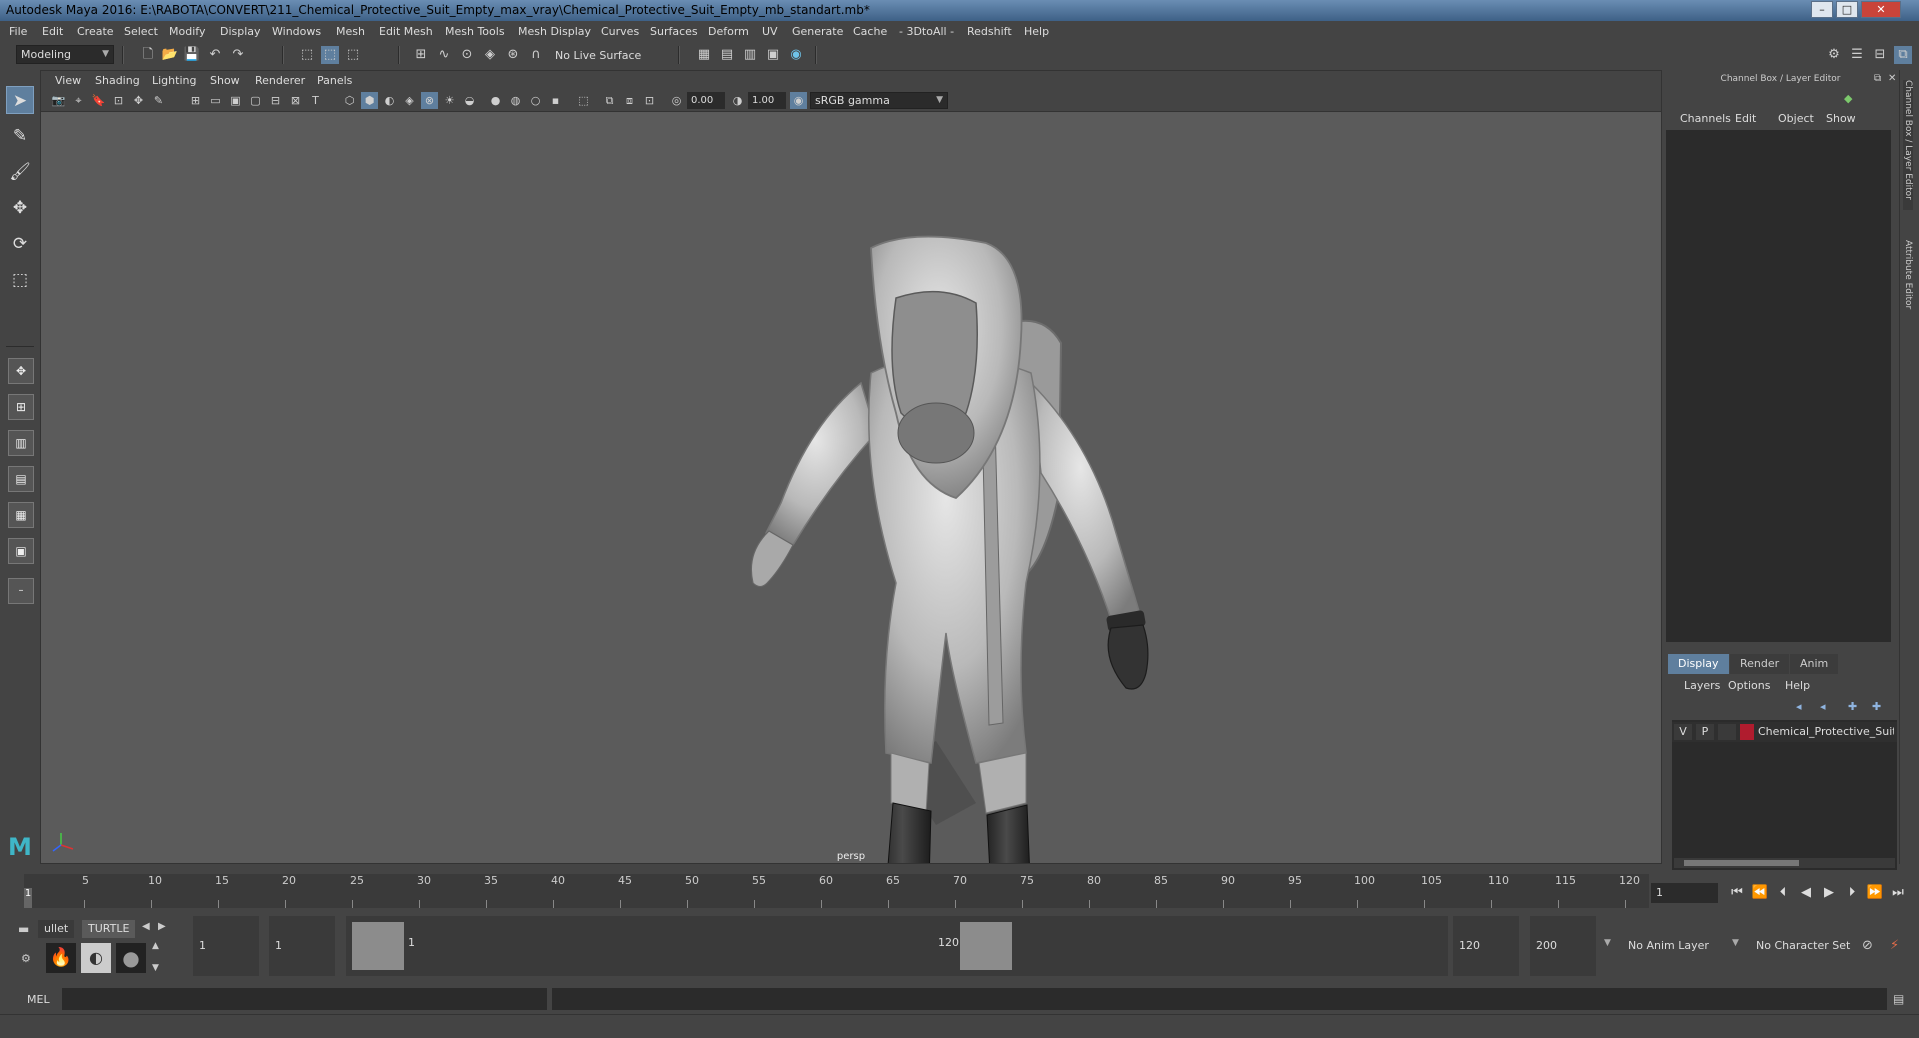 Image resolution: width=1919 pixels, height=1038 pixels. I want to click on menu-edit: Edit, so click(52, 31).